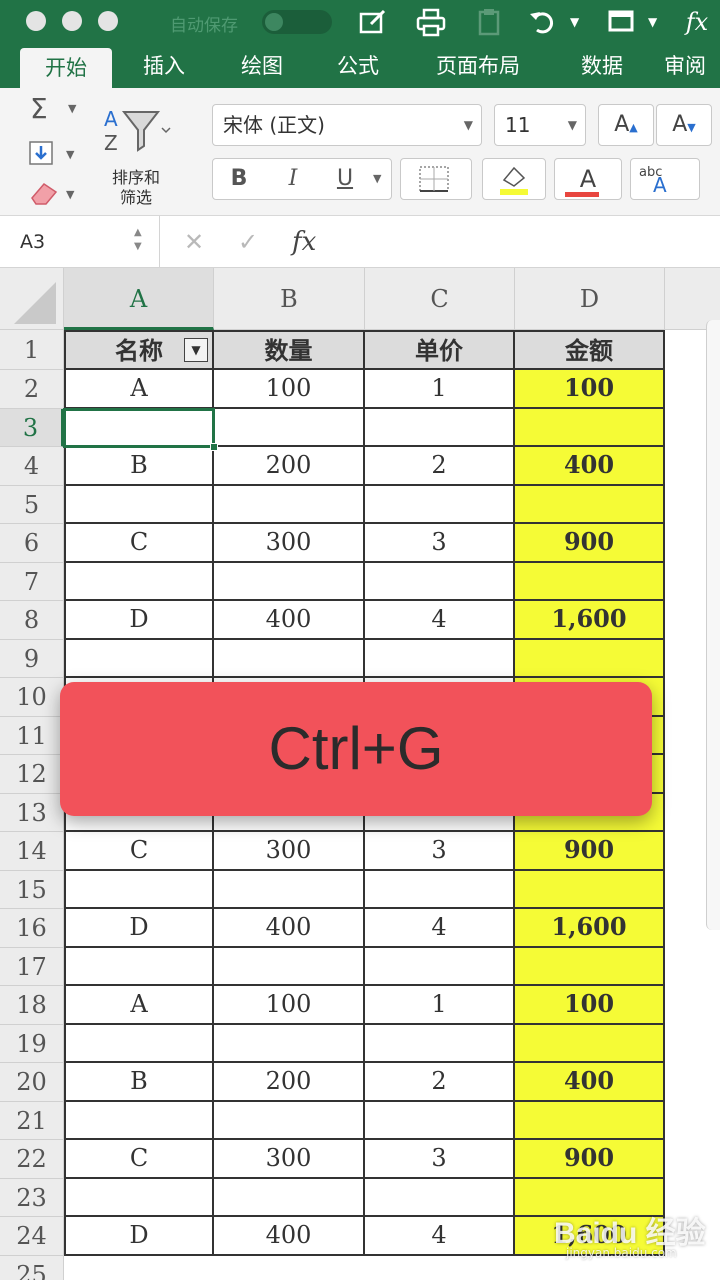 This screenshot has height=1280, width=720. What do you see at coordinates (440, 299) in the screenshot?
I see `column-header-c: C` at bounding box center [440, 299].